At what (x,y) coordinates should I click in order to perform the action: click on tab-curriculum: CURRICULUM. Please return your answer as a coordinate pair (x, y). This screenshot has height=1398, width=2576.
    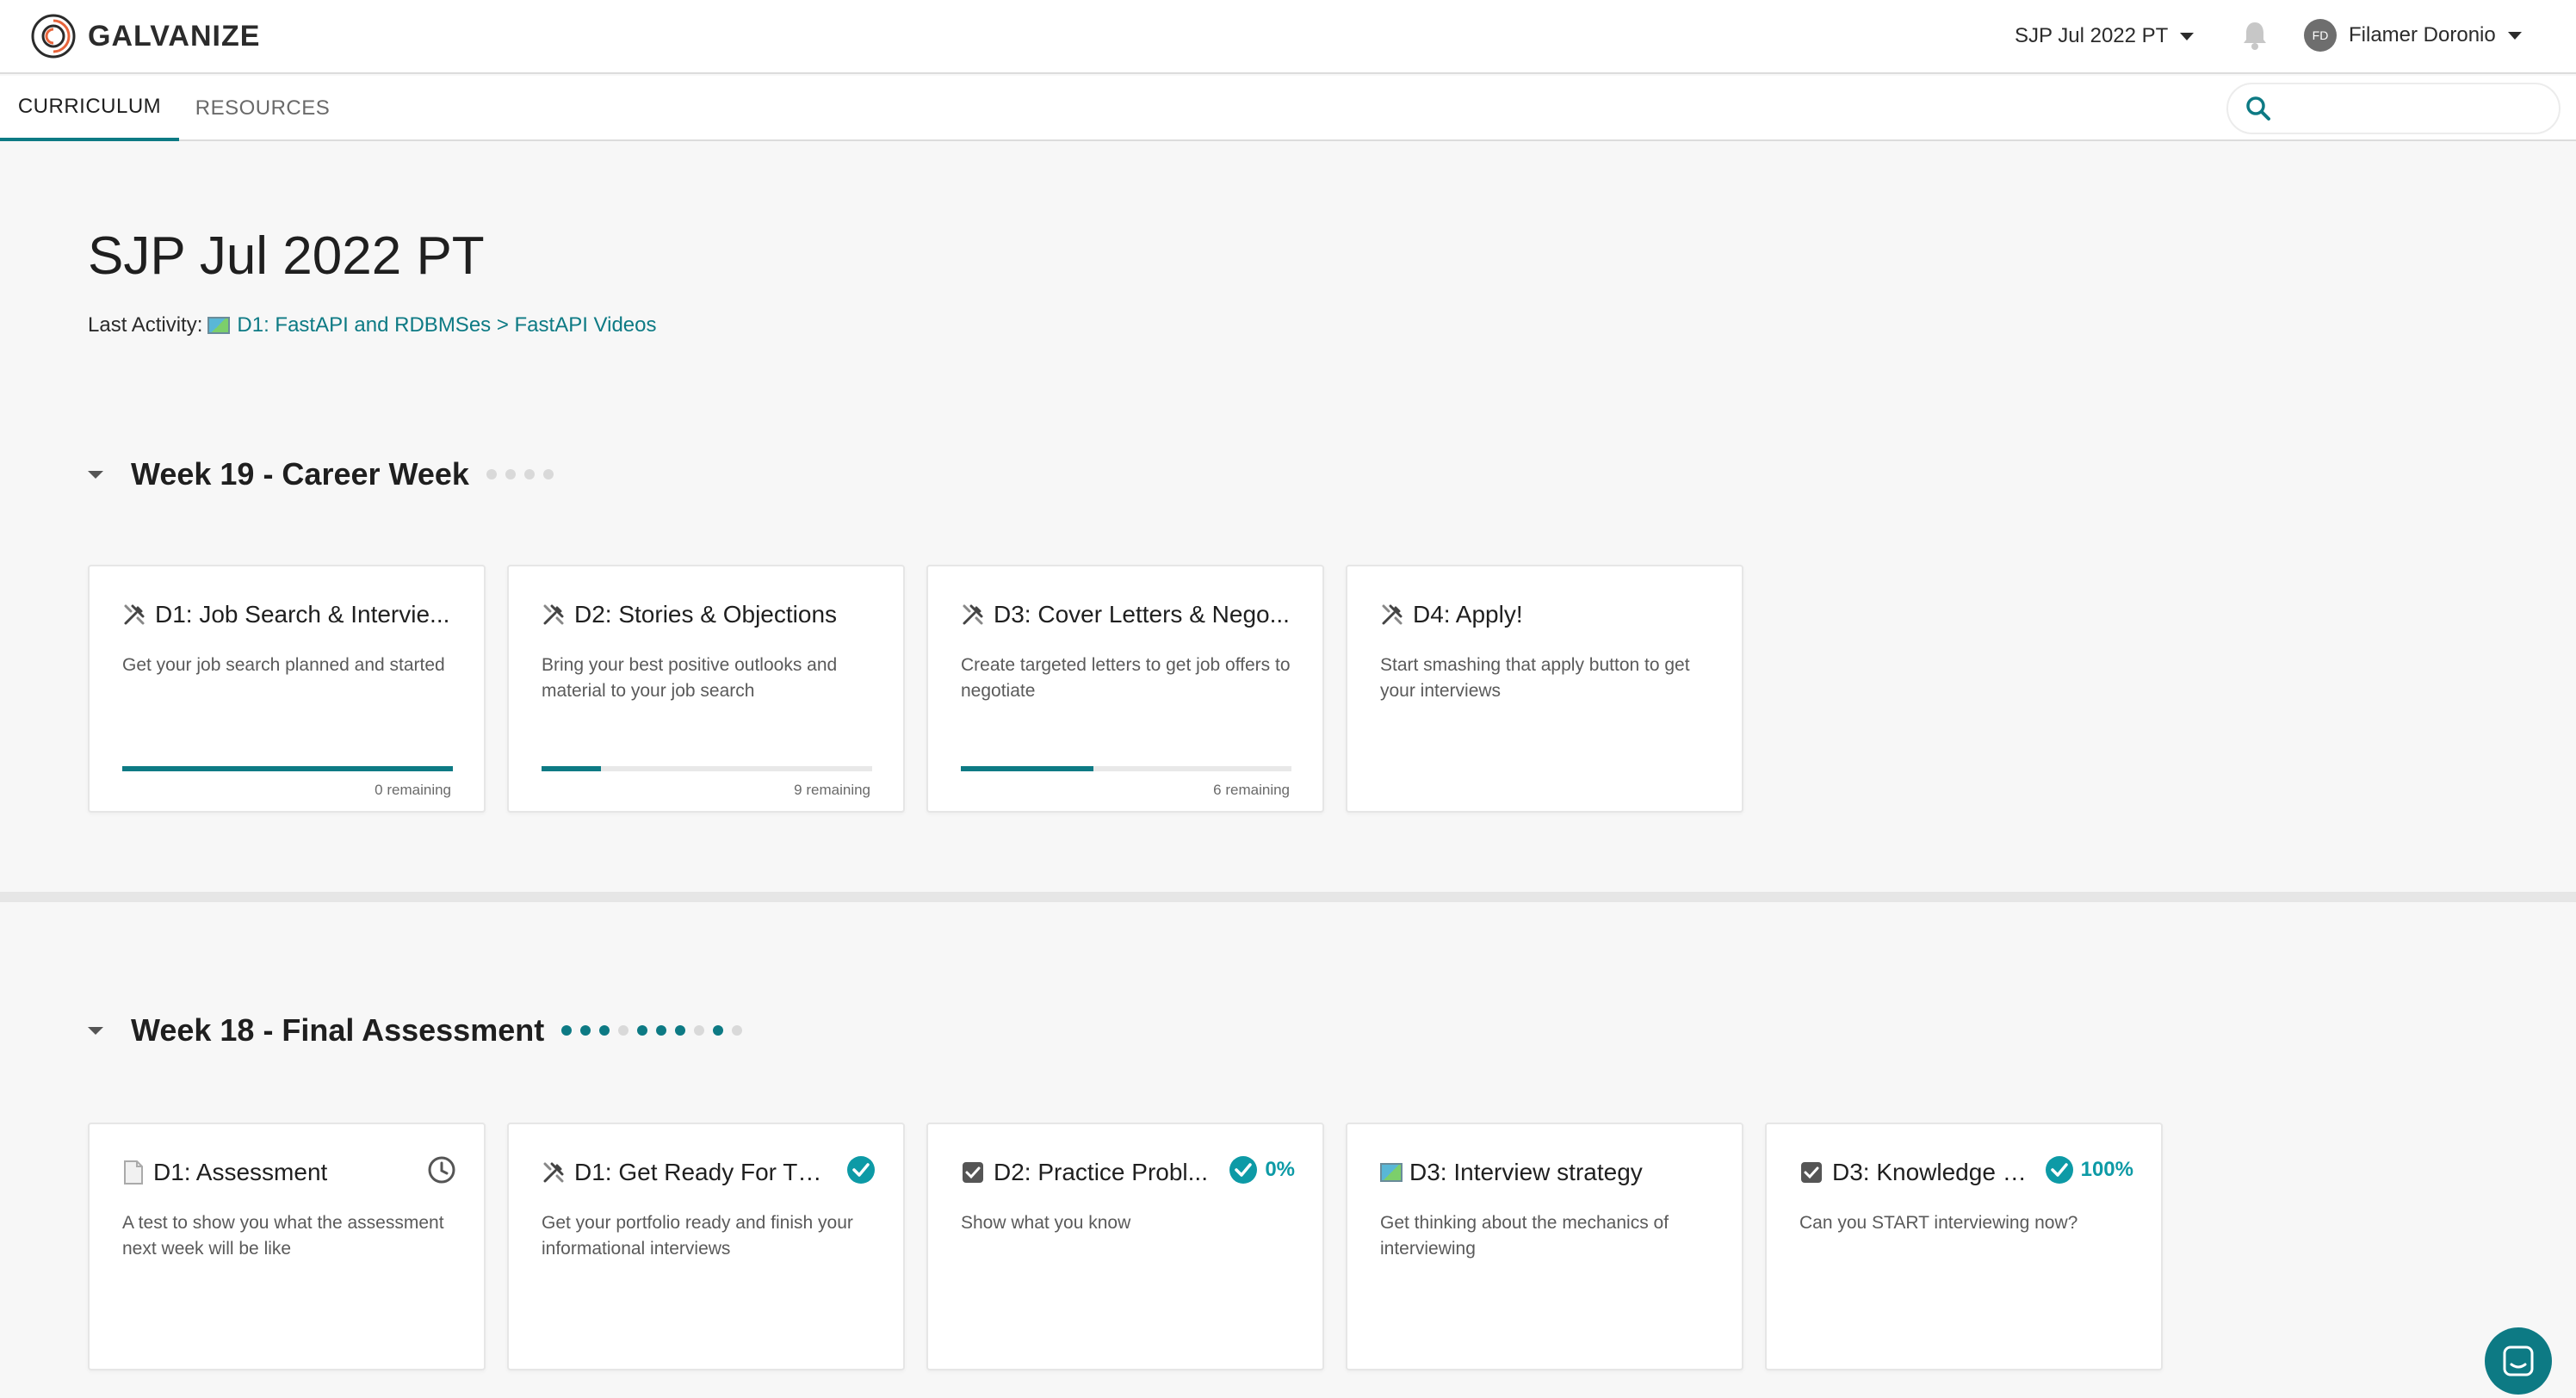
    Looking at the image, I should click on (90, 109).